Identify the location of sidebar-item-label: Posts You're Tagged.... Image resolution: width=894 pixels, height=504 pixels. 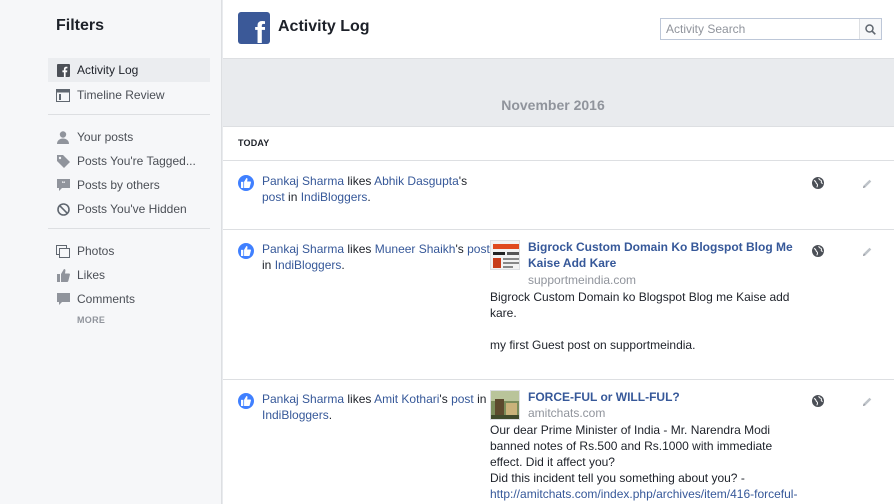
(136, 161).